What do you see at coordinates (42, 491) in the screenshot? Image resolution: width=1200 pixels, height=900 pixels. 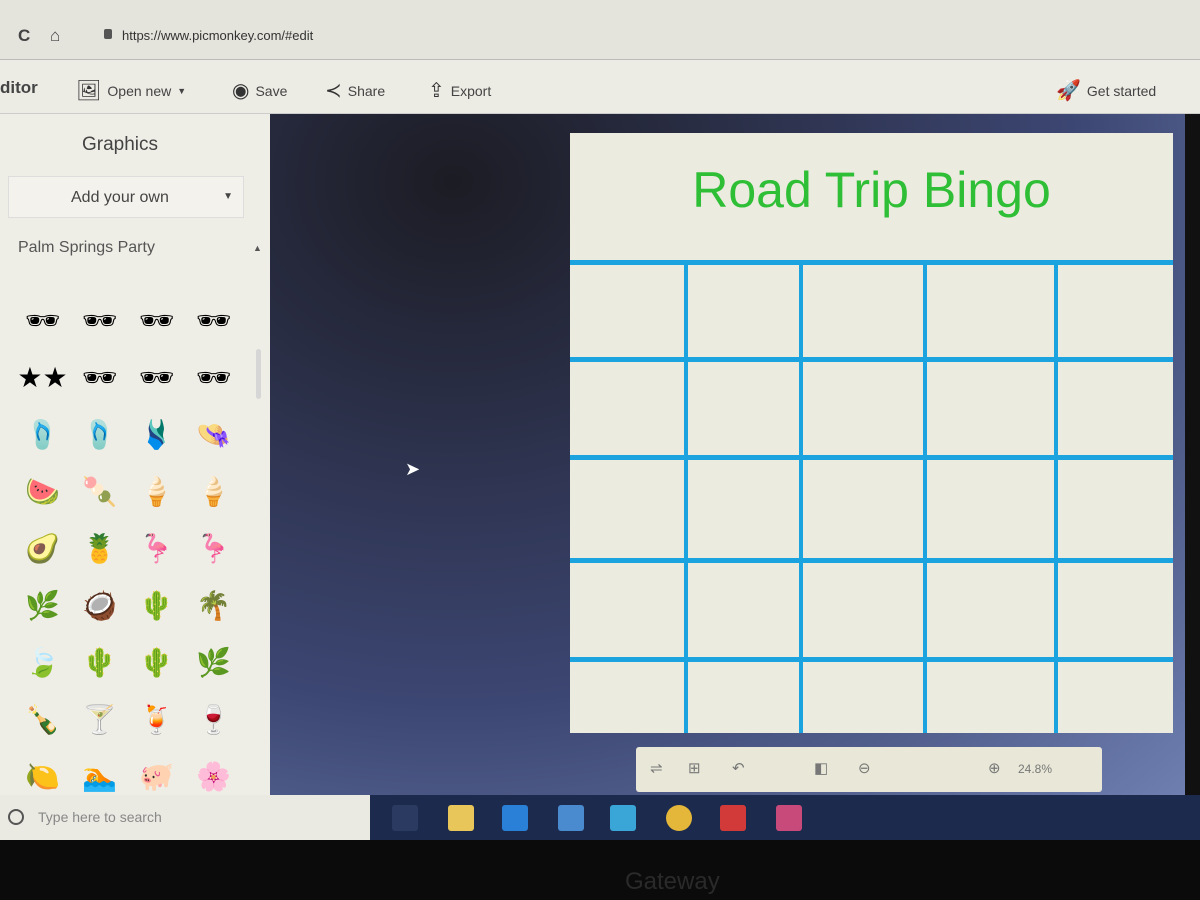 I see `graphic-item: 🍉` at bounding box center [42, 491].